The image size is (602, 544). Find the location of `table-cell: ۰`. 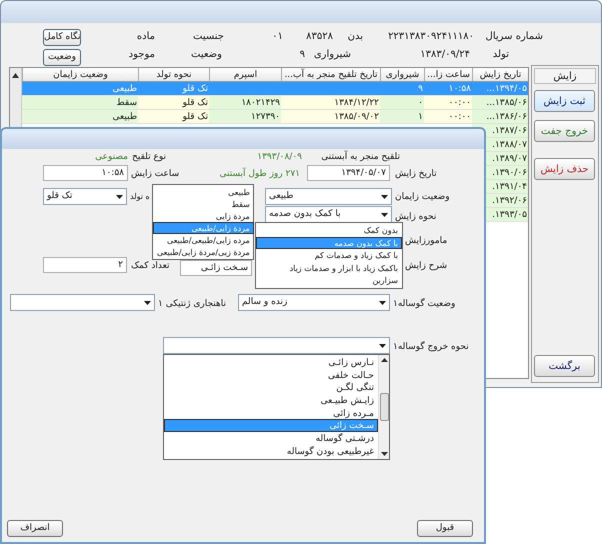

table-cell: ۰ is located at coordinates (420, 103).